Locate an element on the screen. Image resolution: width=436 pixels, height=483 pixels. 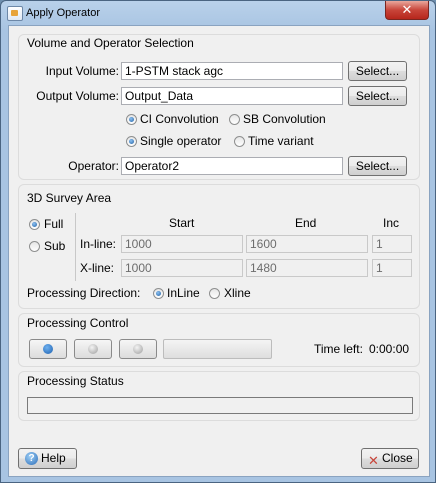
inline-direction-radio is located at coordinates (158, 293).